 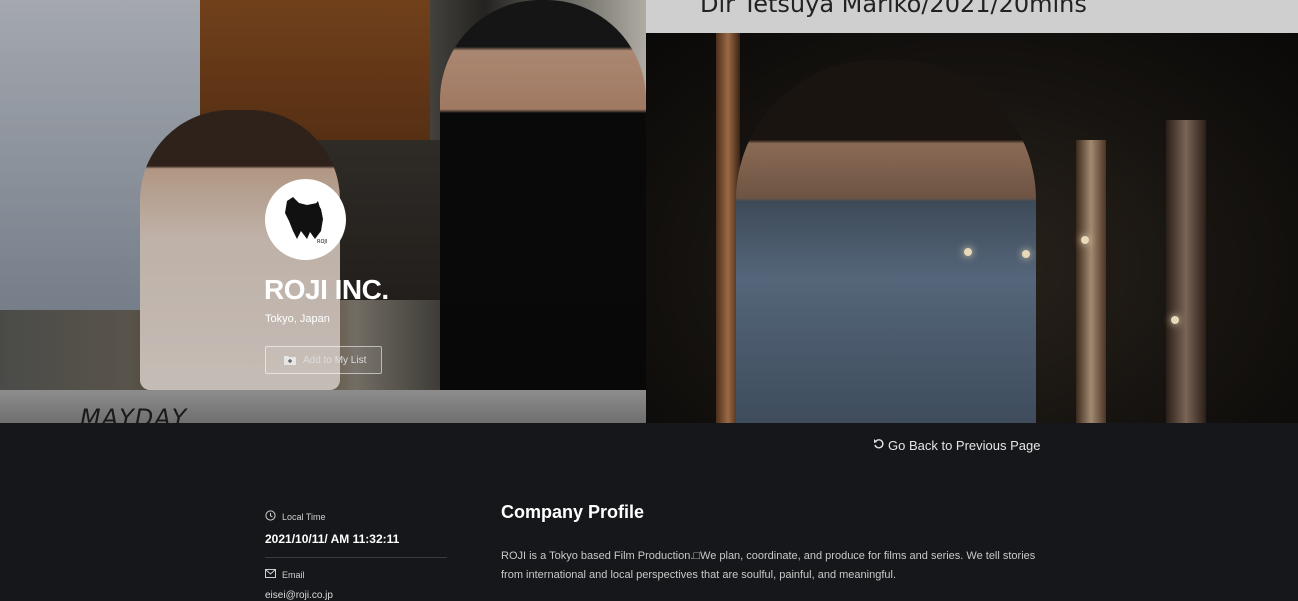 What do you see at coordinates (335, 360) in the screenshot?
I see `add-to-my-list-label: Add to My List` at bounding box center [335, 360].